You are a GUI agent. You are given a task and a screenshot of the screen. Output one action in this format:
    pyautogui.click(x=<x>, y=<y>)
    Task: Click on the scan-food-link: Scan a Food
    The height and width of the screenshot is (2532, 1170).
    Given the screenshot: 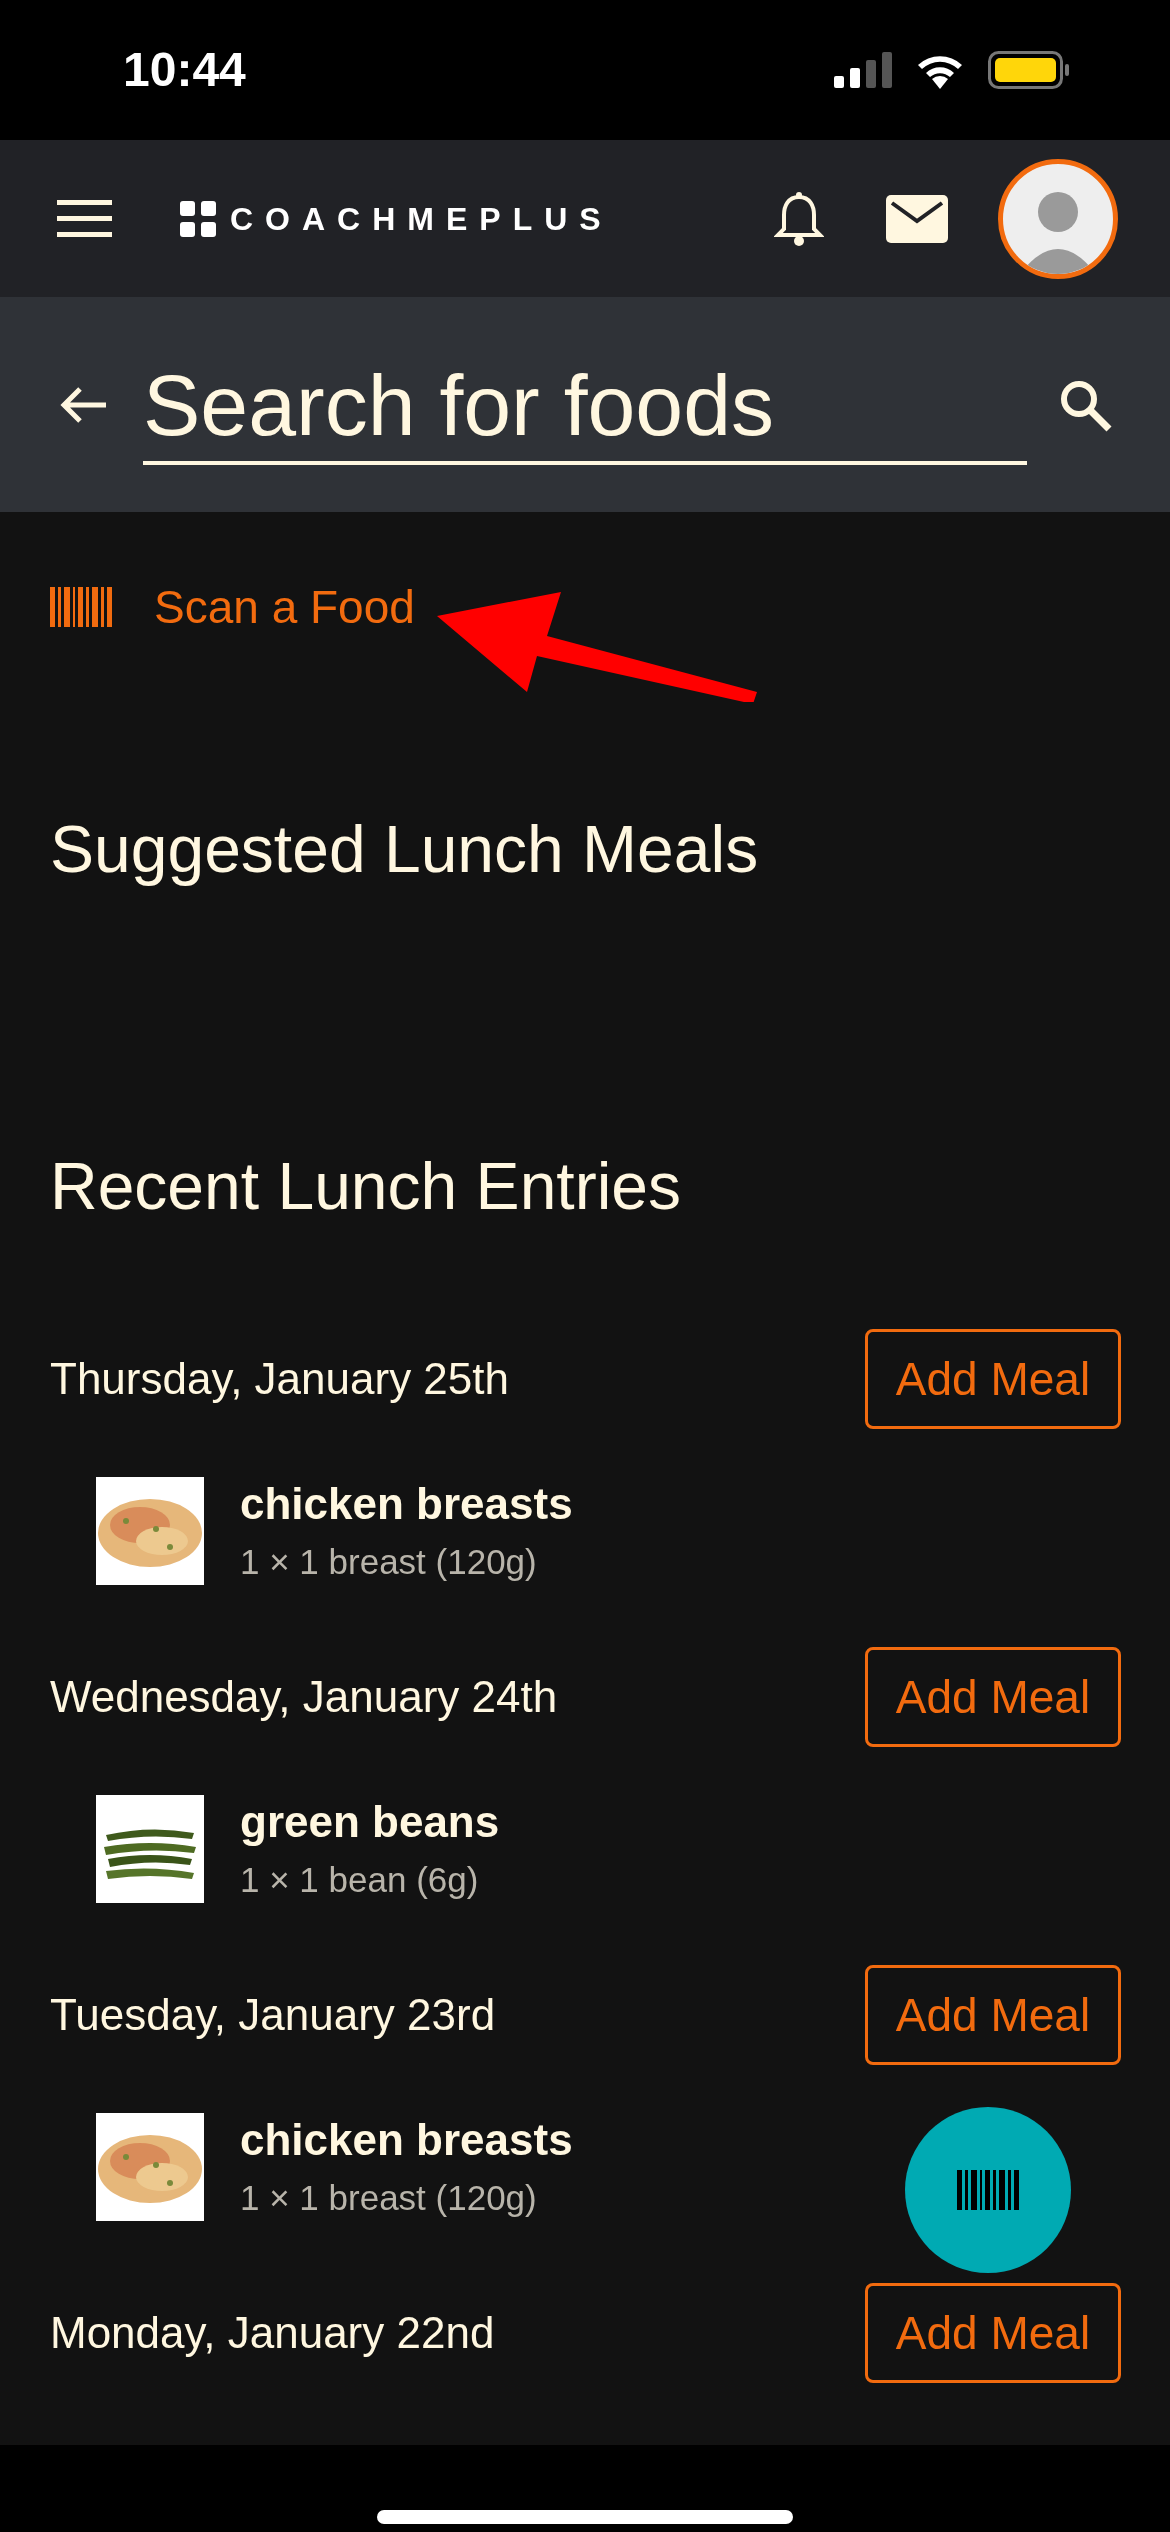 What is the action you would take?
    pyautogui.click(x=284, y=607)
    